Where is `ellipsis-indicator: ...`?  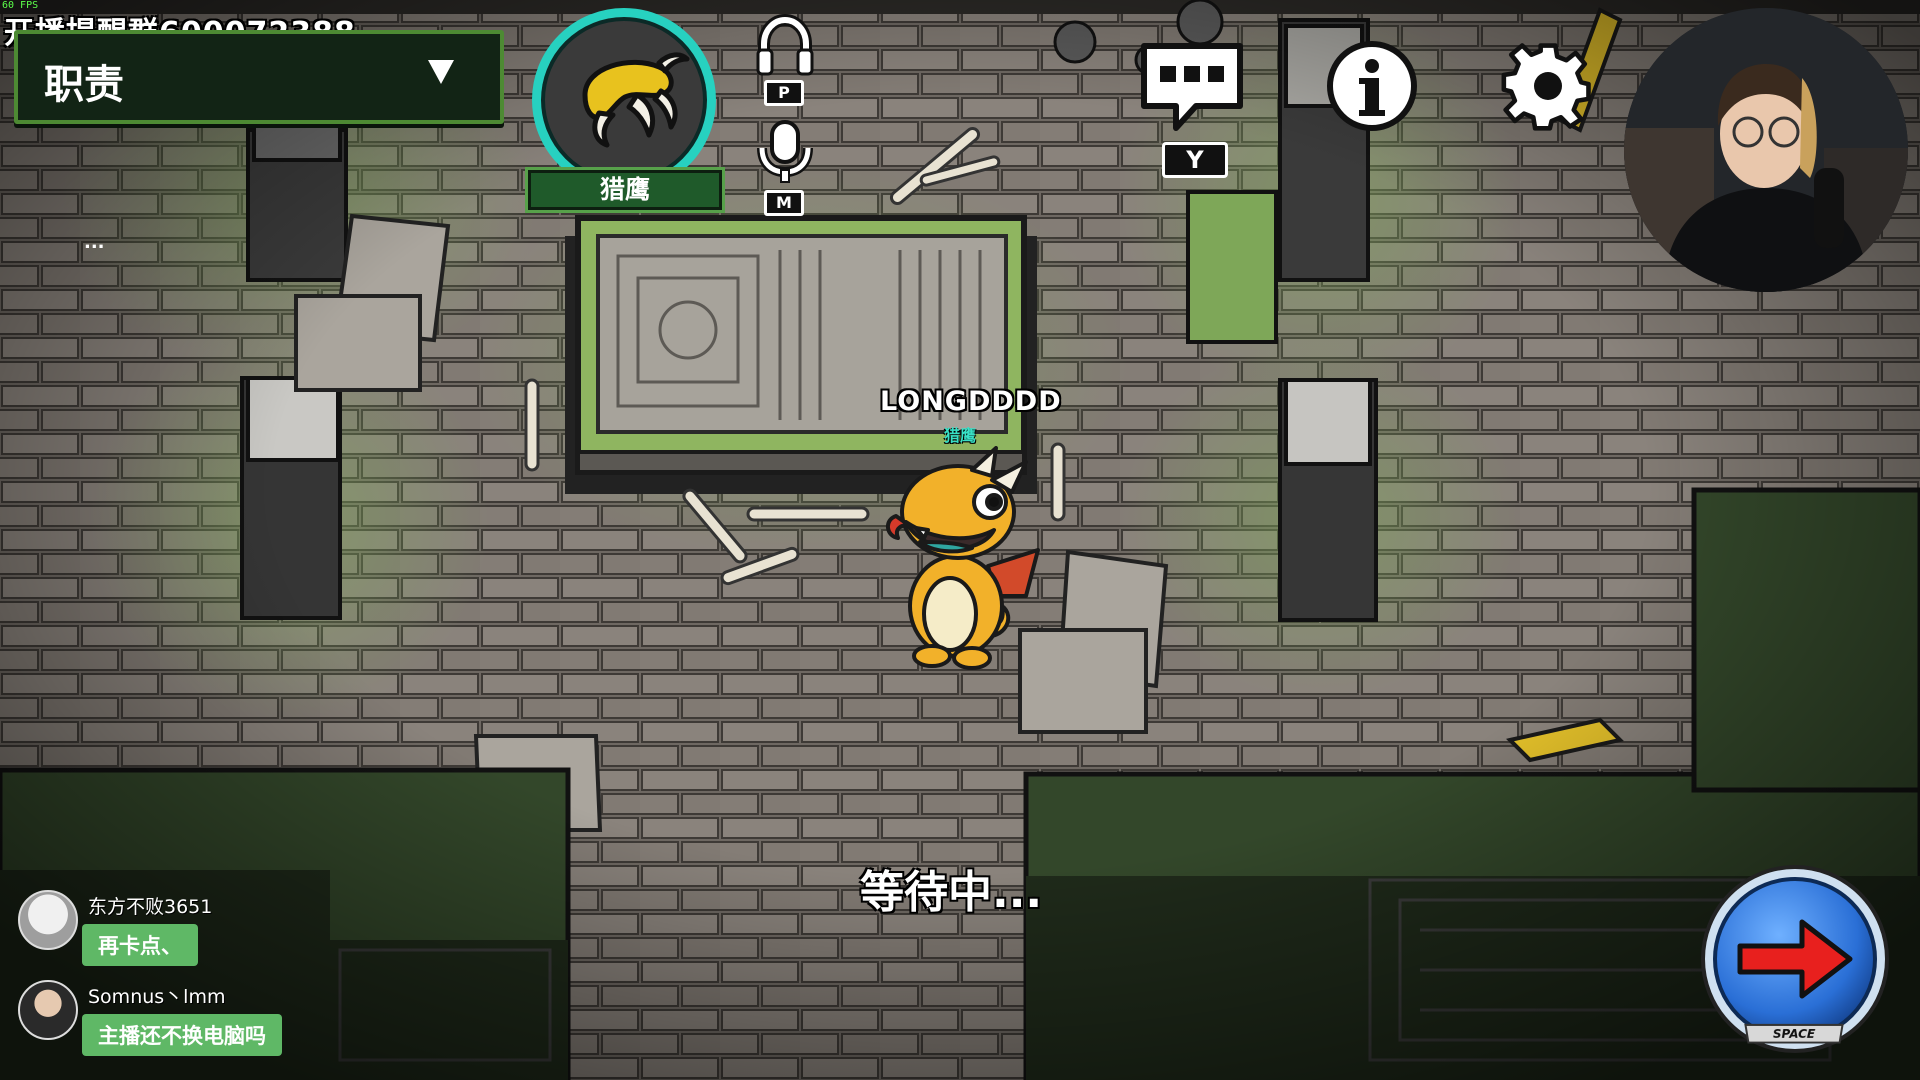
ellipsis-indicator: ... is located at coordinates (94, 242).